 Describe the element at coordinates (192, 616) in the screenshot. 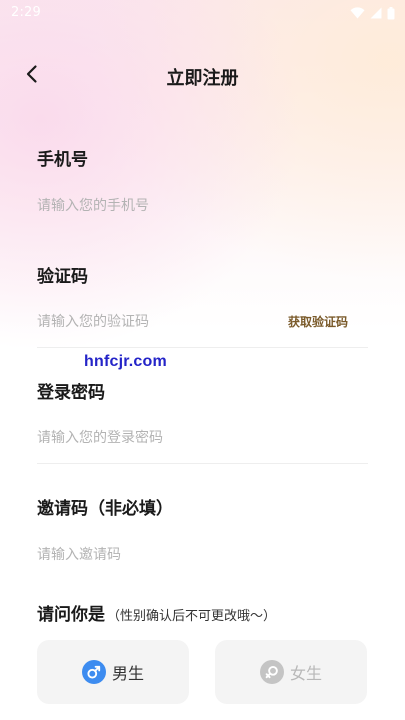

I see `gender-hint: （性别确认后不可更改哦～）` at that location.